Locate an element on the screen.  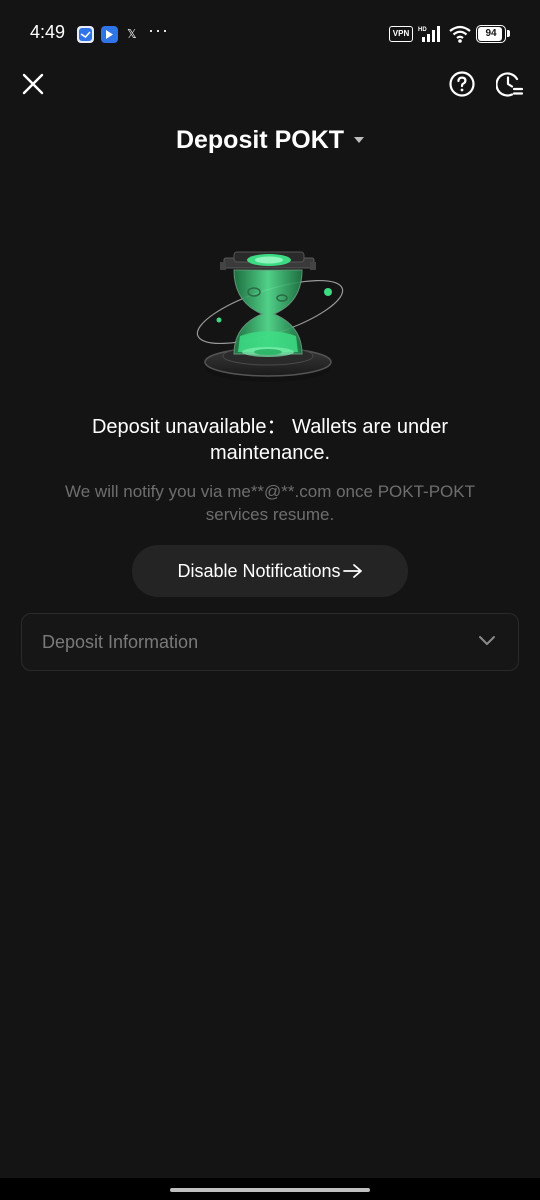
help-circle-icon is located at coordinates (462, 84).